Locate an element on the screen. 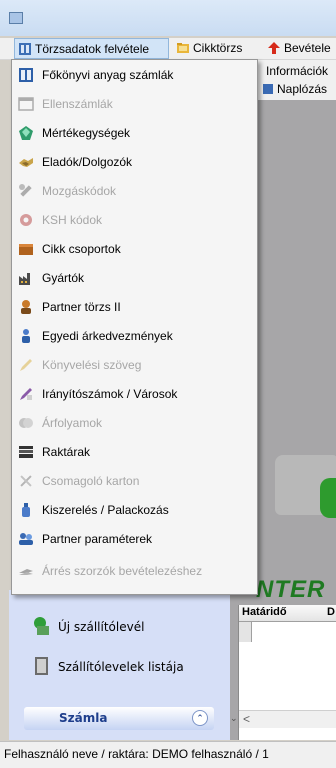  menu-label: Törzsadatok felvétele is located at coordinates (92, 49).